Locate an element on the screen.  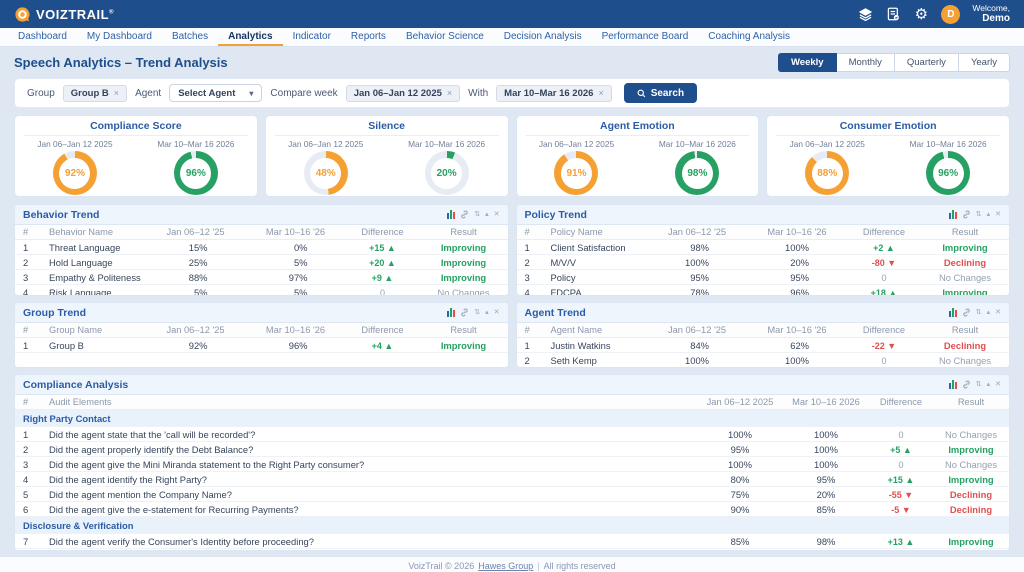
gauge-period-1: Jan 06–Jan 12 2025 88% is located at coordinates (827, 167).